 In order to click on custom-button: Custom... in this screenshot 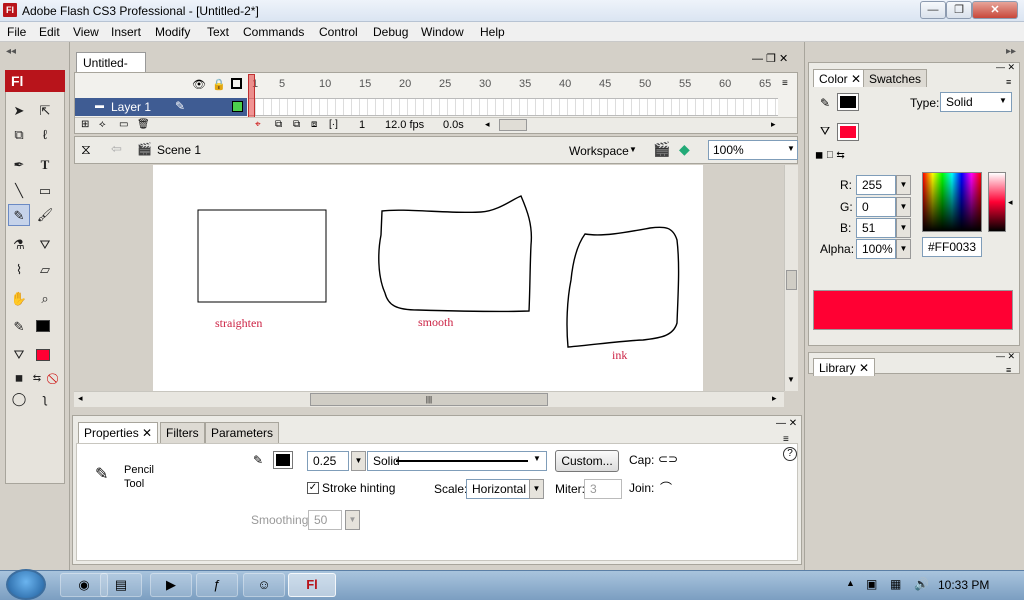, I will do `click(587, 461)`.